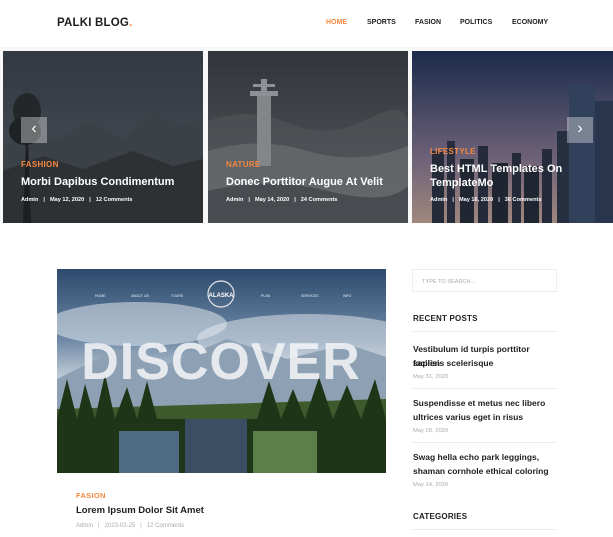  Describe the element at coordinates (428, 22) in the screenshot. I see `nav-fasion: FASION` at that location.